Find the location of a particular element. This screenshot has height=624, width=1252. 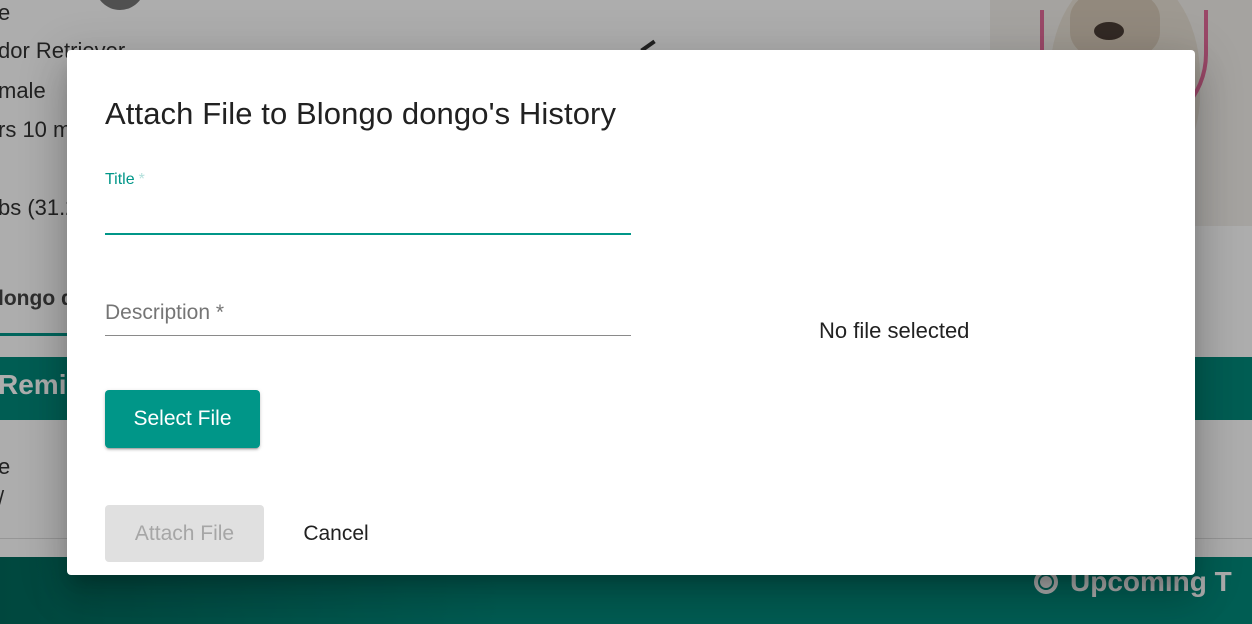

title-label: Title * is located at coordinates (125, 180).